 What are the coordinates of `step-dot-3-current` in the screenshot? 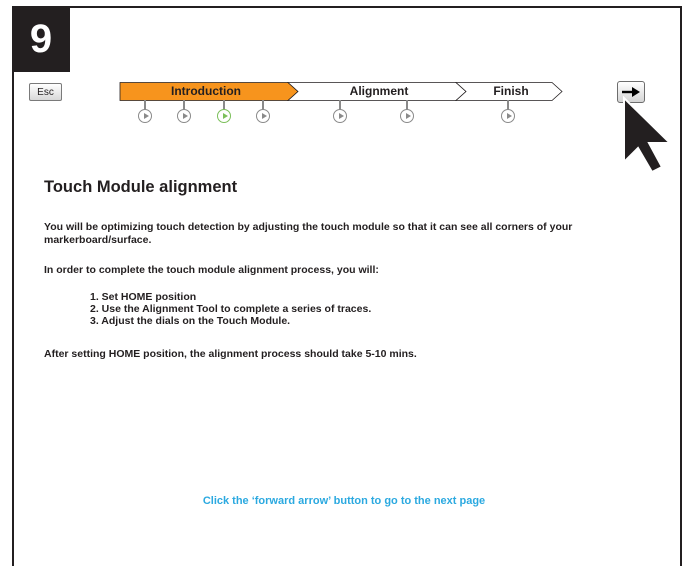 It's located at (224, 116).